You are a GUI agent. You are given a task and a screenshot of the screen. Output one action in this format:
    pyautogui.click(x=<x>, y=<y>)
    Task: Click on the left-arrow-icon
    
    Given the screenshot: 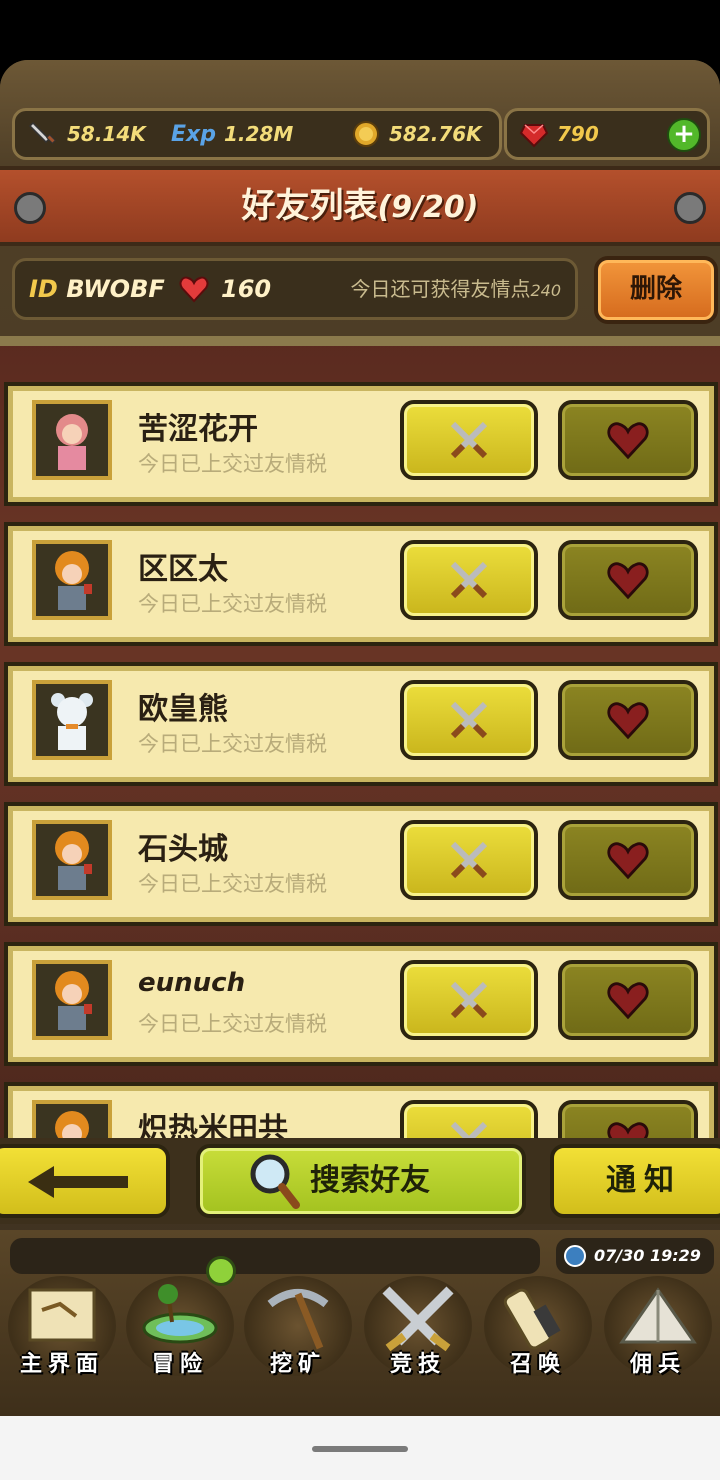 What is the action you would take?
    pyautogui.click(x=78, y=1182)
    